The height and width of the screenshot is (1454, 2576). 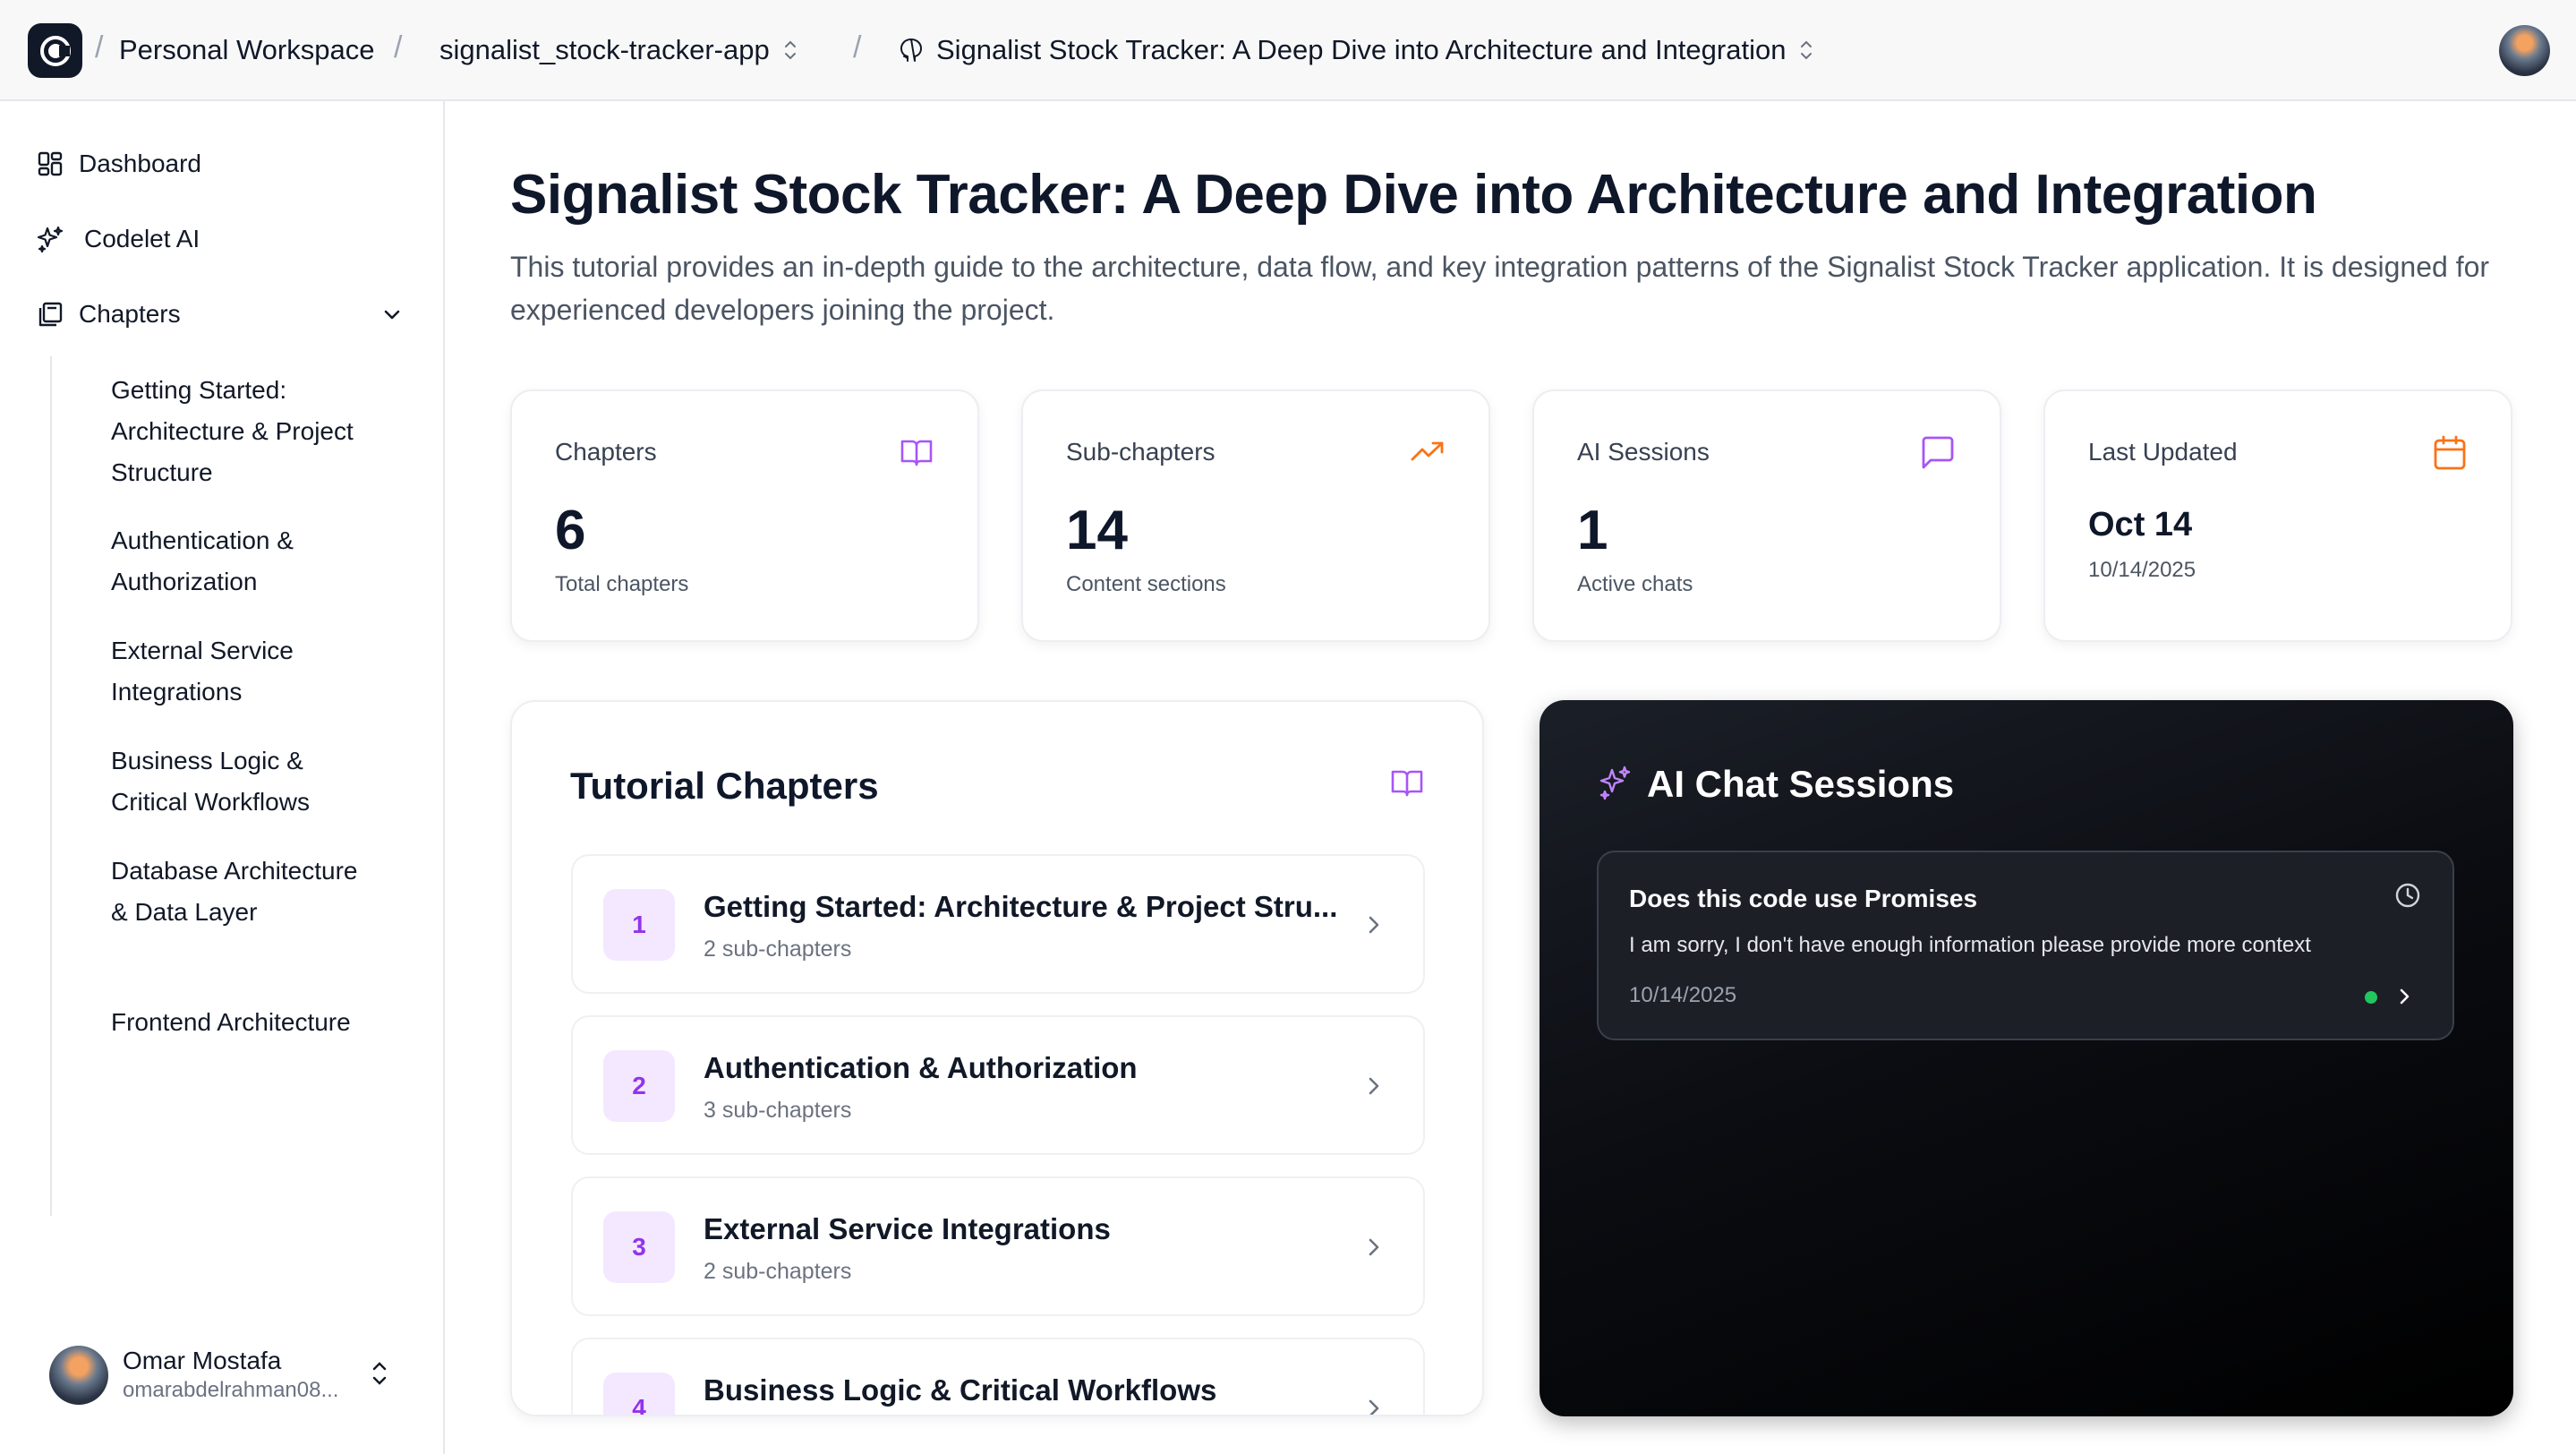 What do you see at coordinates (1427, 451) in the screenshot?
I see `trending-up-icon` at bounding box center [1427, 451].